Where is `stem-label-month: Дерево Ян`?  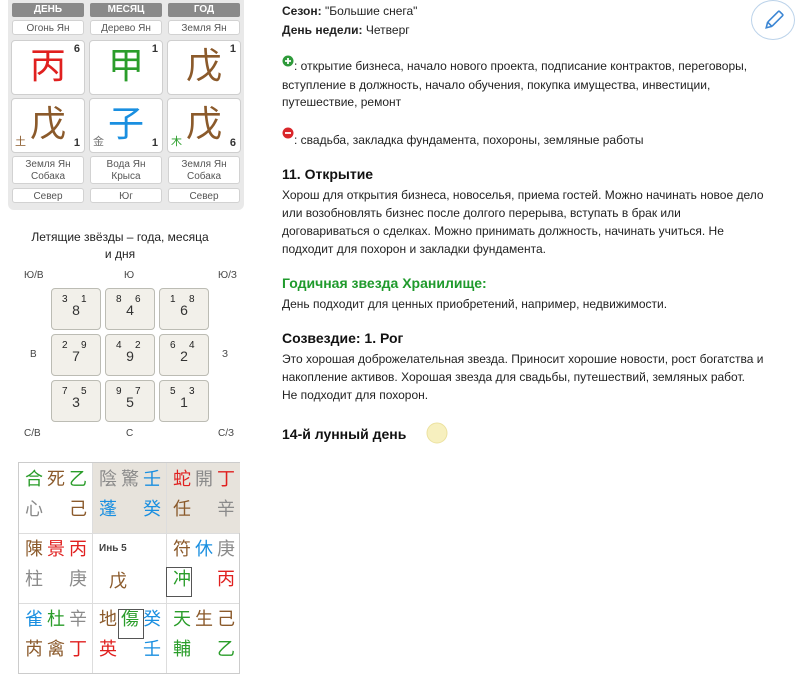
stem-label-month: Дерево Ян is located at coordinates (126, 27).